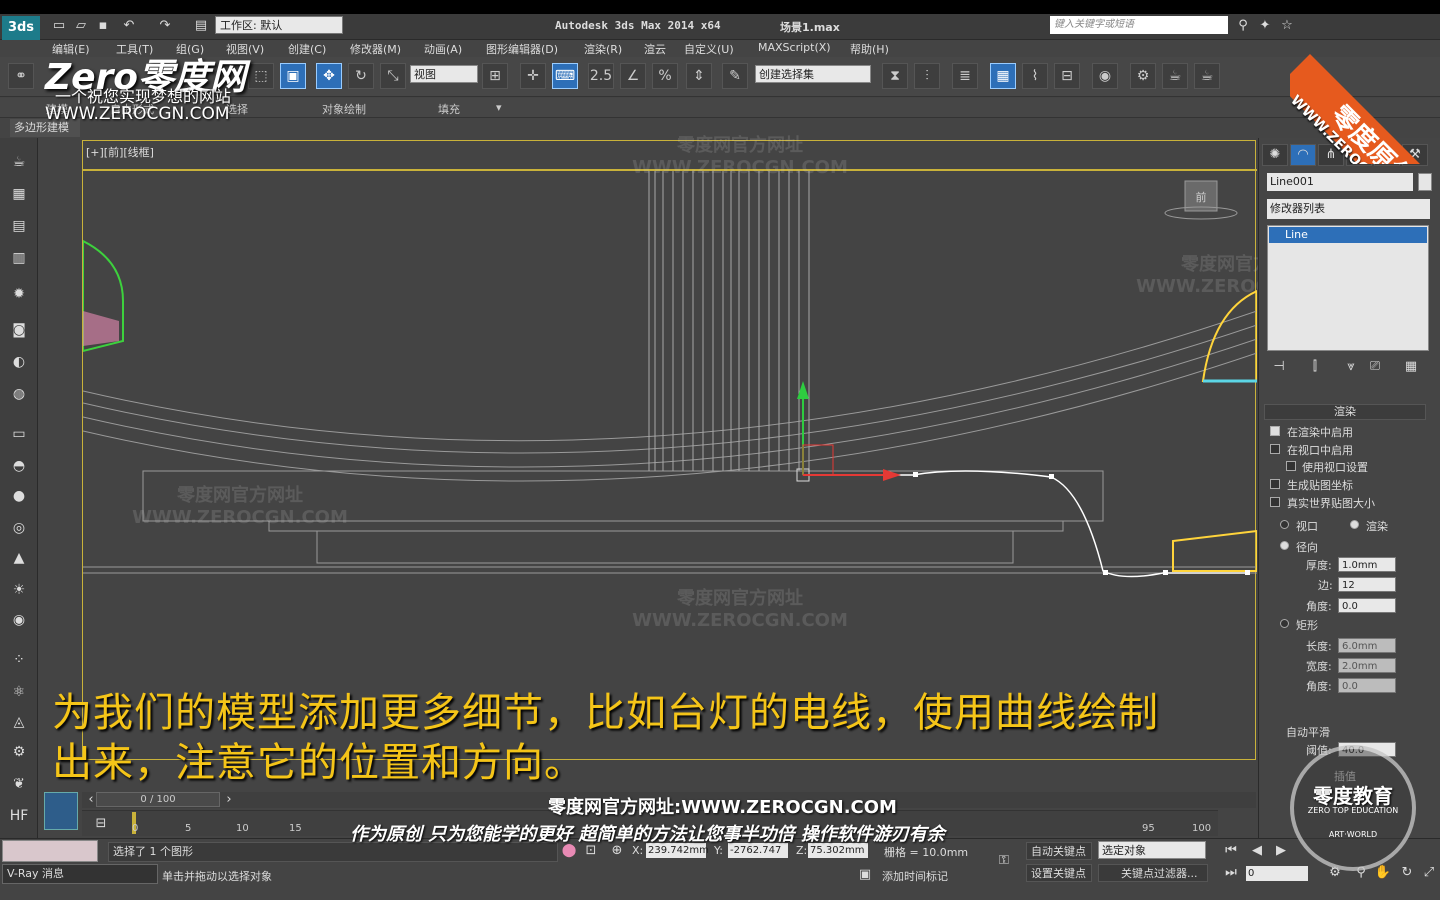 Image resolution: width=1440 pixels, height=900 pixels. I want to click on teapot-icon: ☕, so click(19, 162).